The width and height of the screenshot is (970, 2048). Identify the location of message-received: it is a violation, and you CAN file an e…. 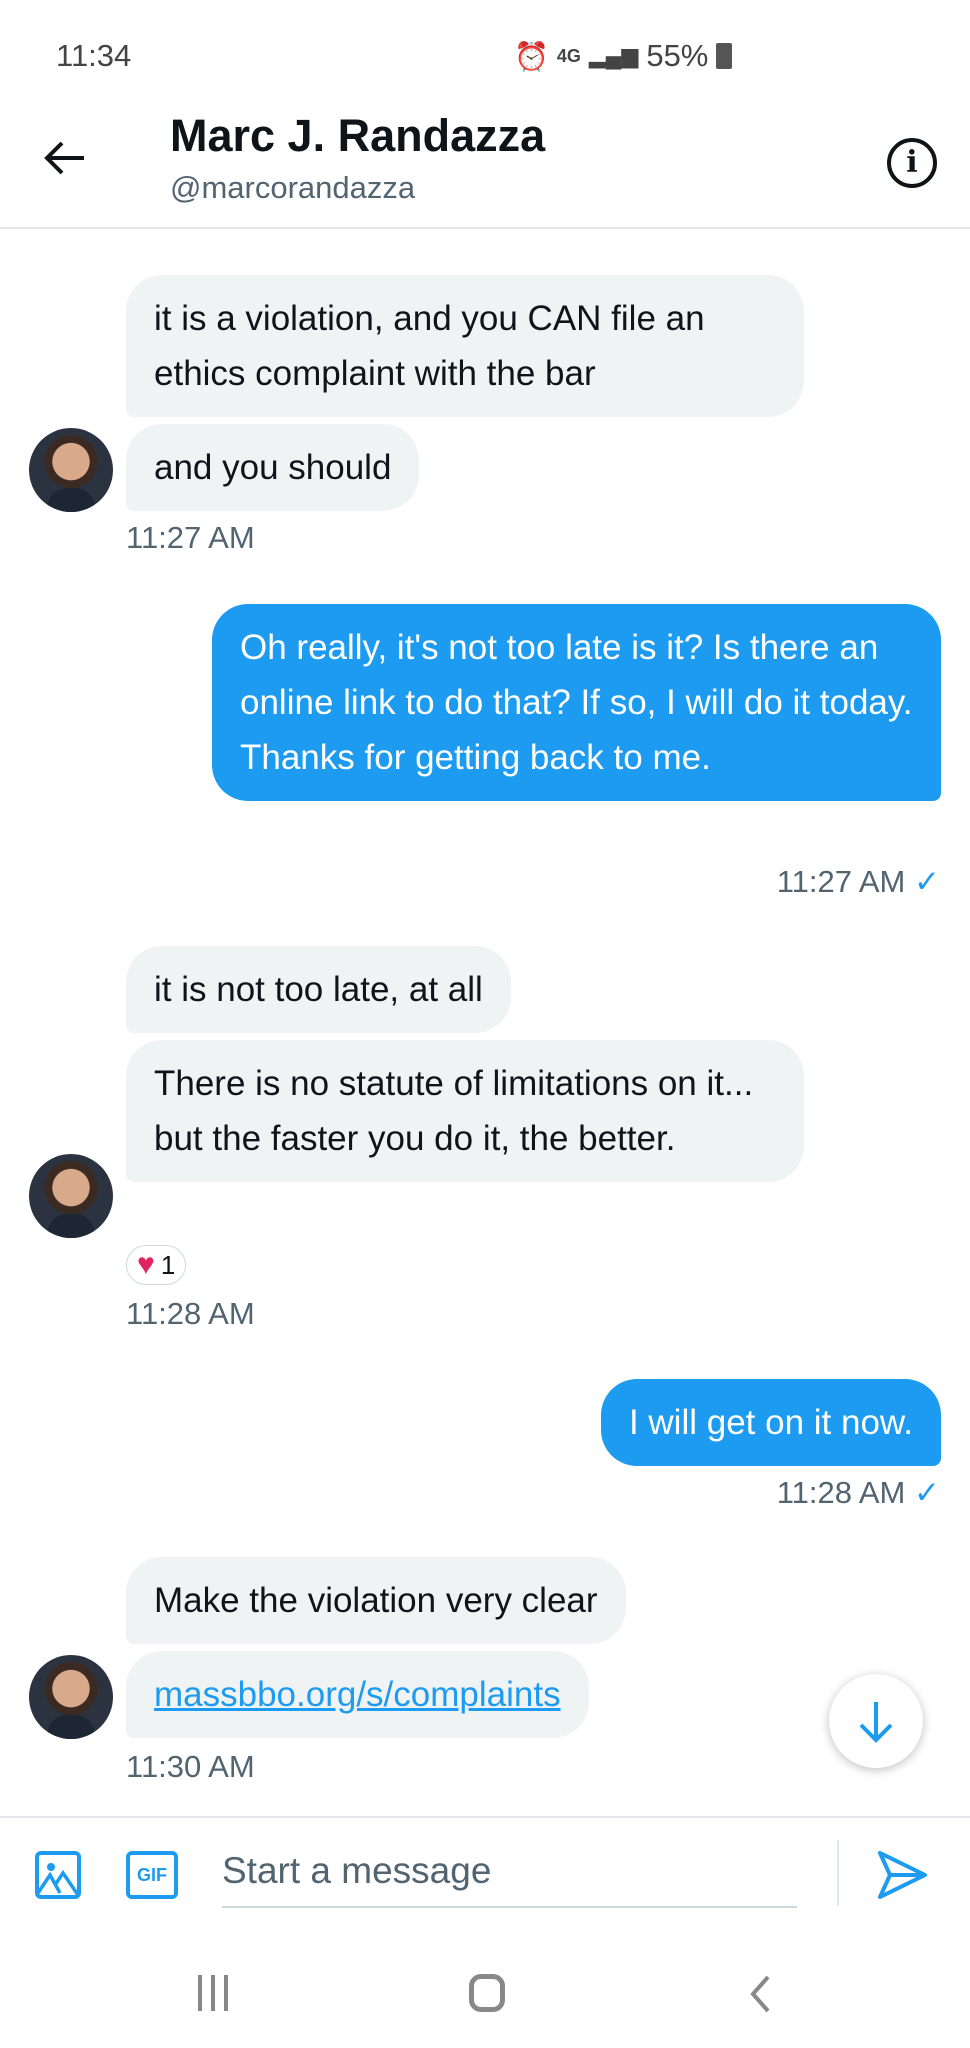
(465, 346).